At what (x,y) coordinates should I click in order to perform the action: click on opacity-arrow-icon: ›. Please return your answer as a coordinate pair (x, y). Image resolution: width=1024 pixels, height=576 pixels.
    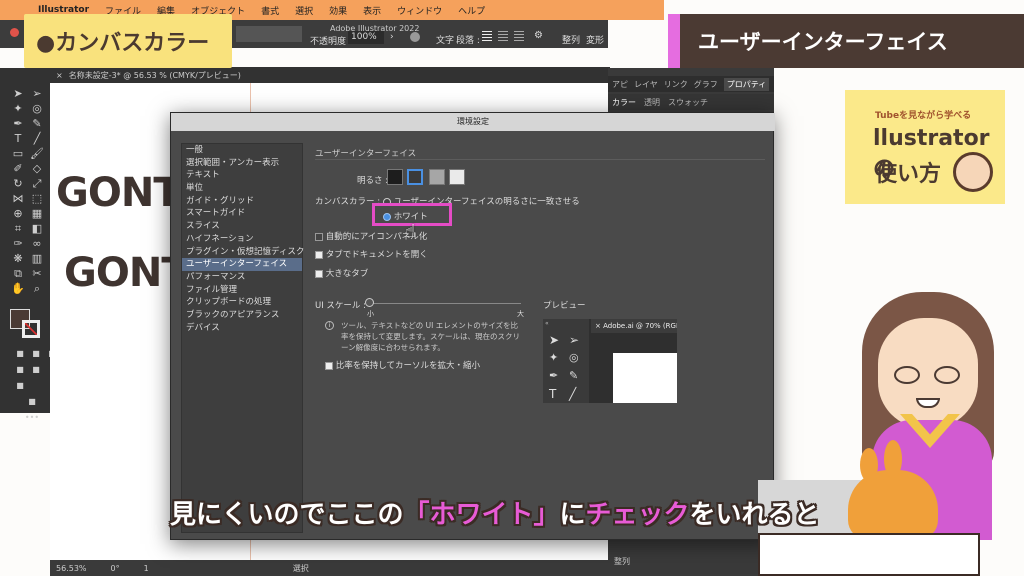
    Looking at the image, I should click on (392, 37).